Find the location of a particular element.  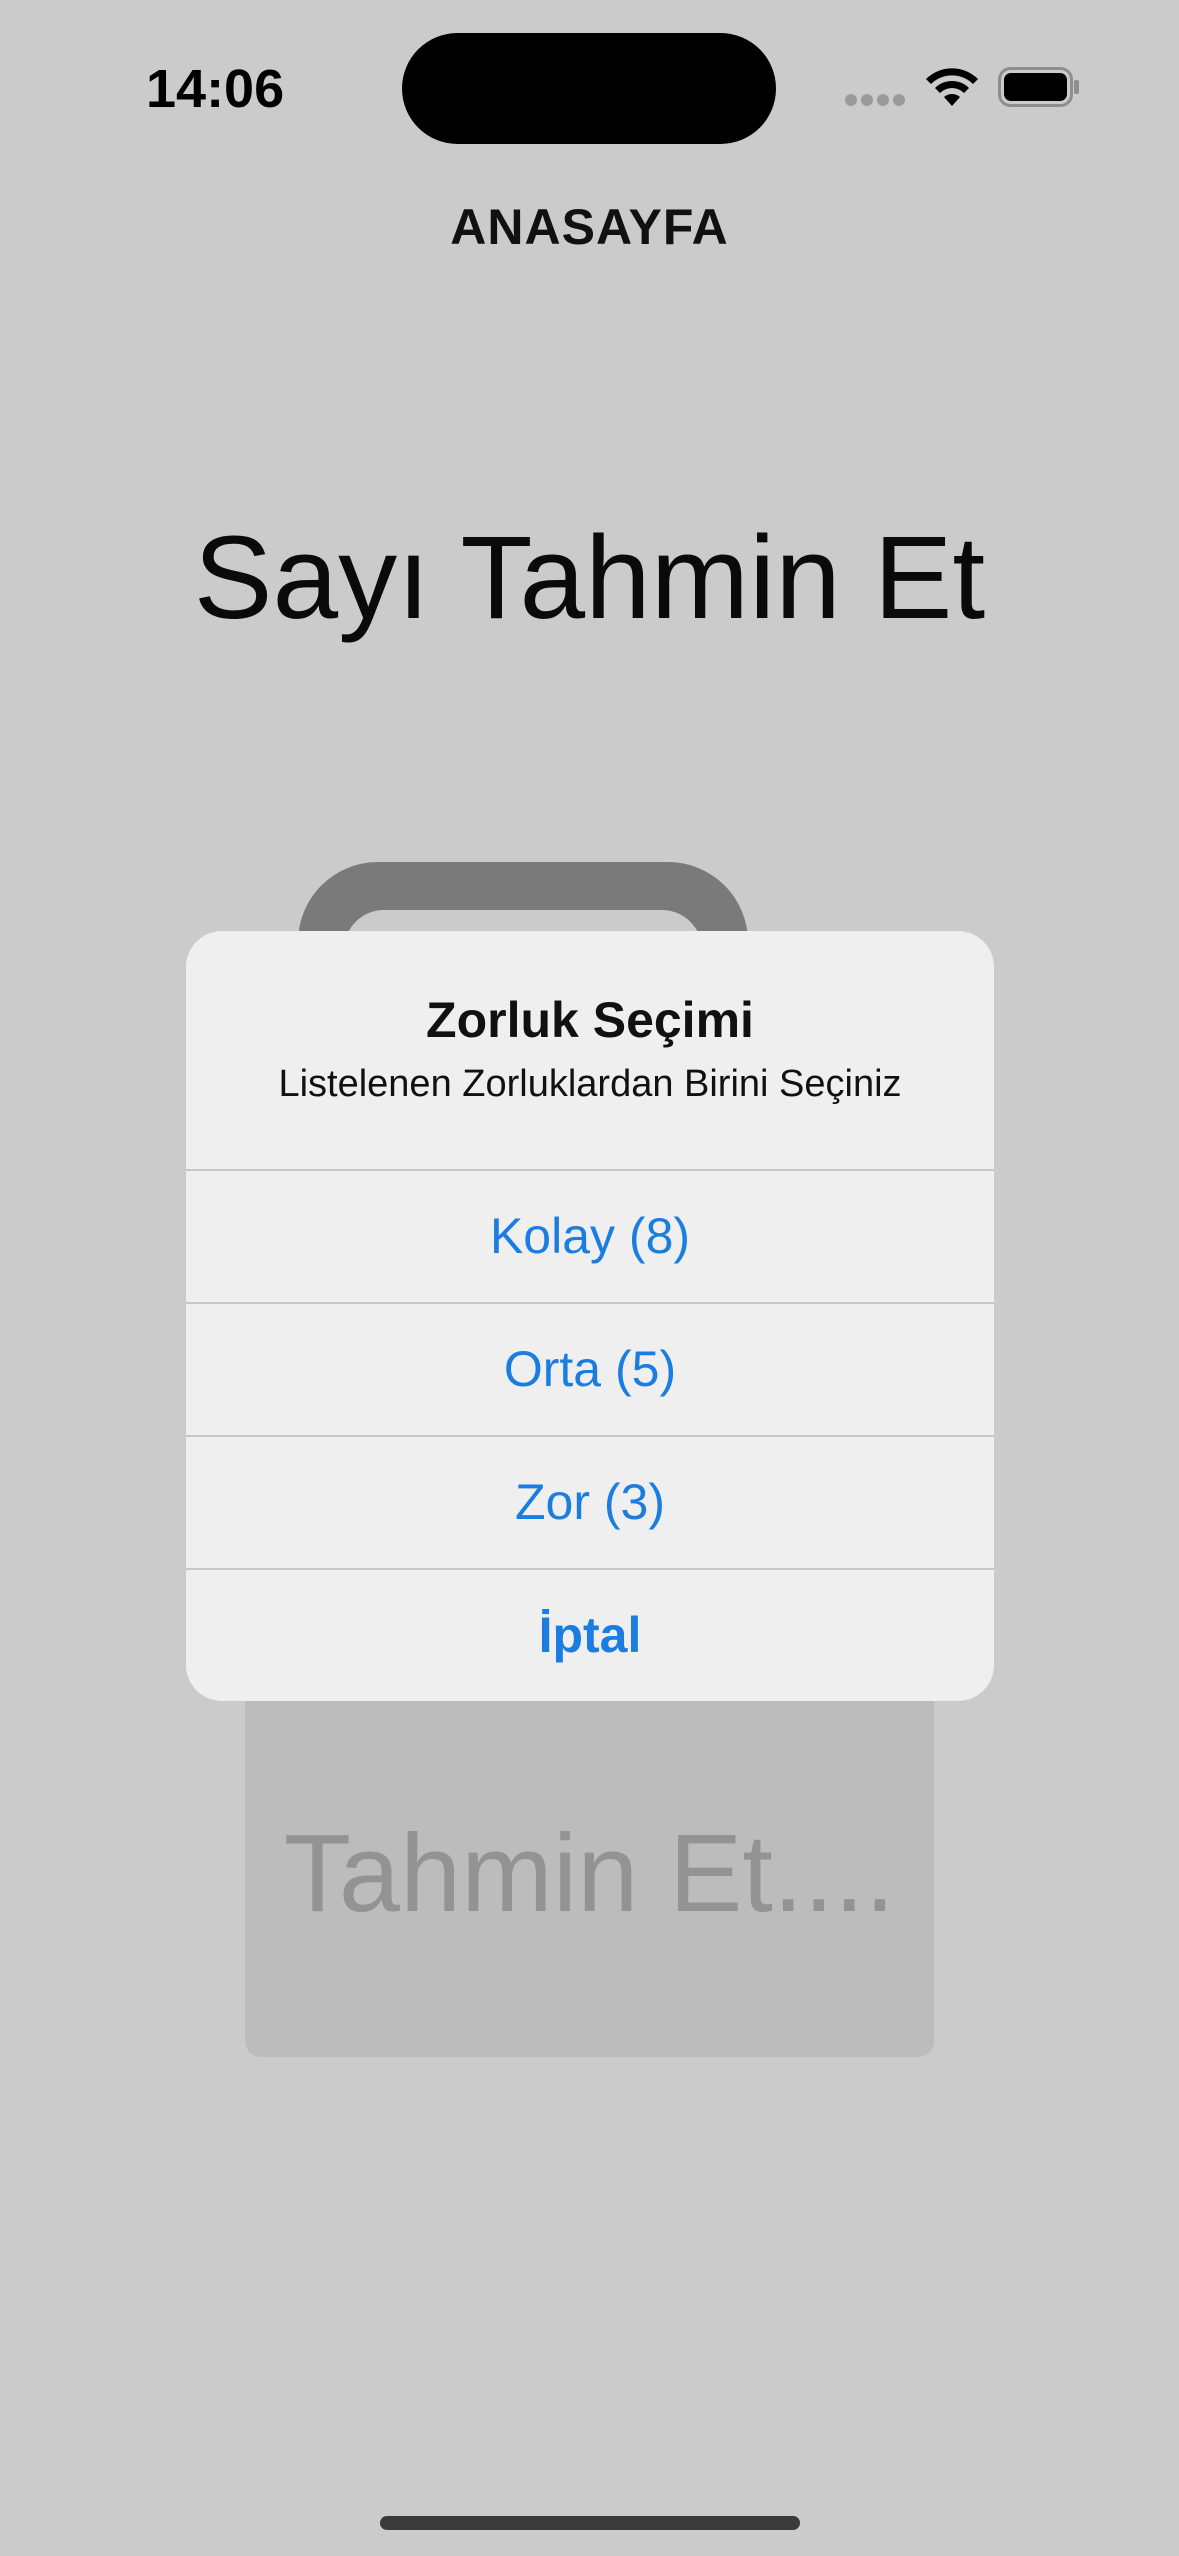

signal-dots-icon is located at coordinates (875, 100).